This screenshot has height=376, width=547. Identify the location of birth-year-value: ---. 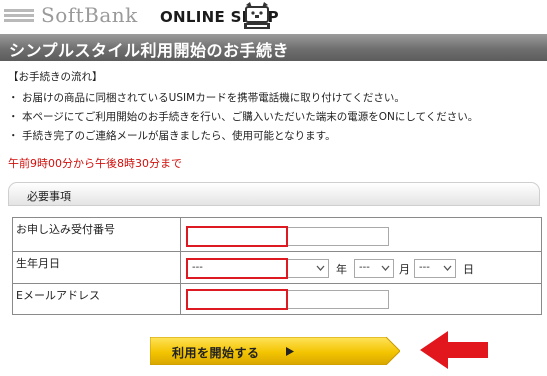
(197, 267).